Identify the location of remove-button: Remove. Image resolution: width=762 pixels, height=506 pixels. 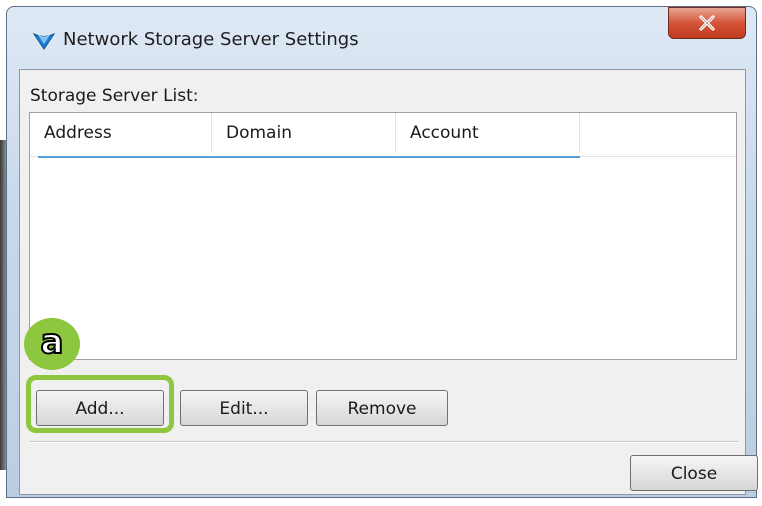
(382, 408).